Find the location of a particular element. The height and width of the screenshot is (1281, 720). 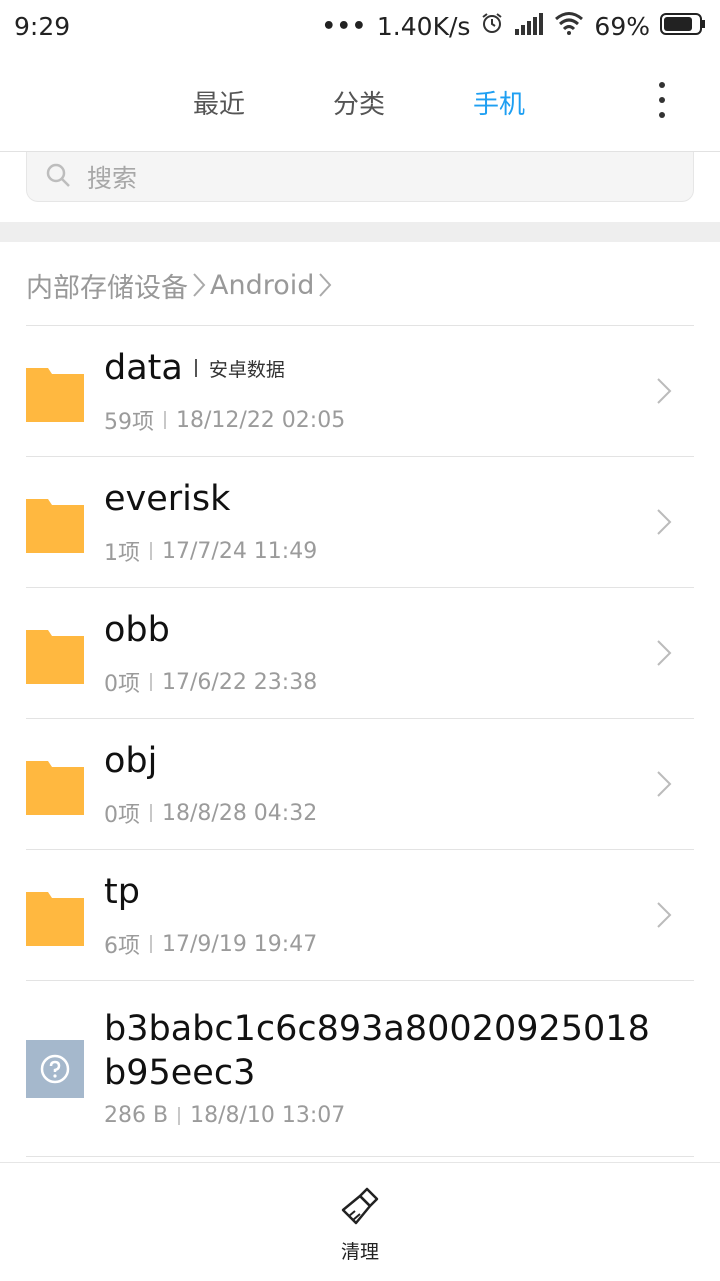

bottom-bar: 清理 is located at coordinates (360, 1221).